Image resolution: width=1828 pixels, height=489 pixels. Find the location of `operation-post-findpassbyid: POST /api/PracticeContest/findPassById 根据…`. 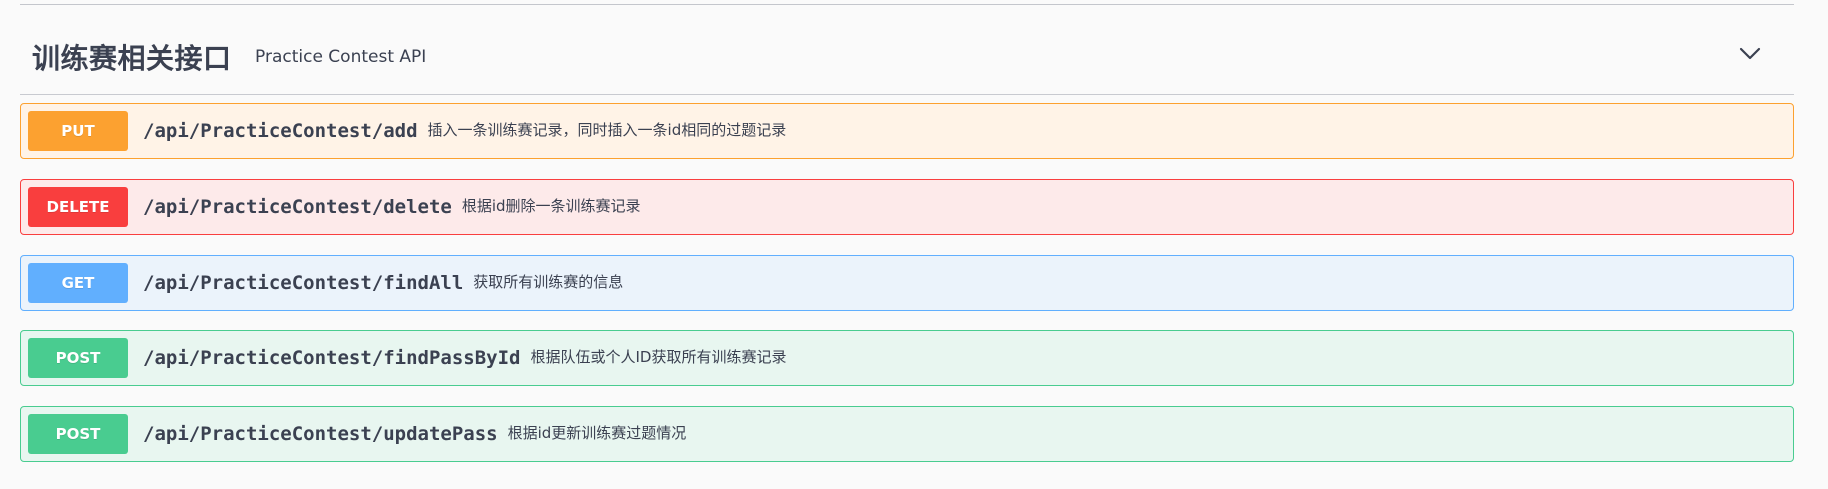

operation-post-findpassbyid: POST /api/PracticeContest/findPassById 根据… is located at coordinates (907, 358).